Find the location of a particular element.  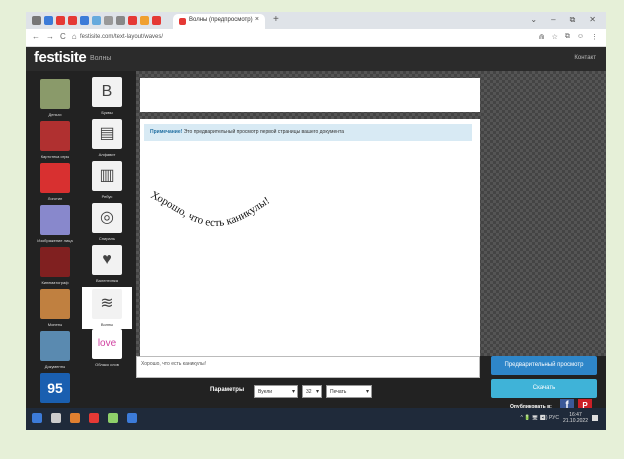

nav-buttons: ← → C ⌂ is located at coordinates (54, 36).